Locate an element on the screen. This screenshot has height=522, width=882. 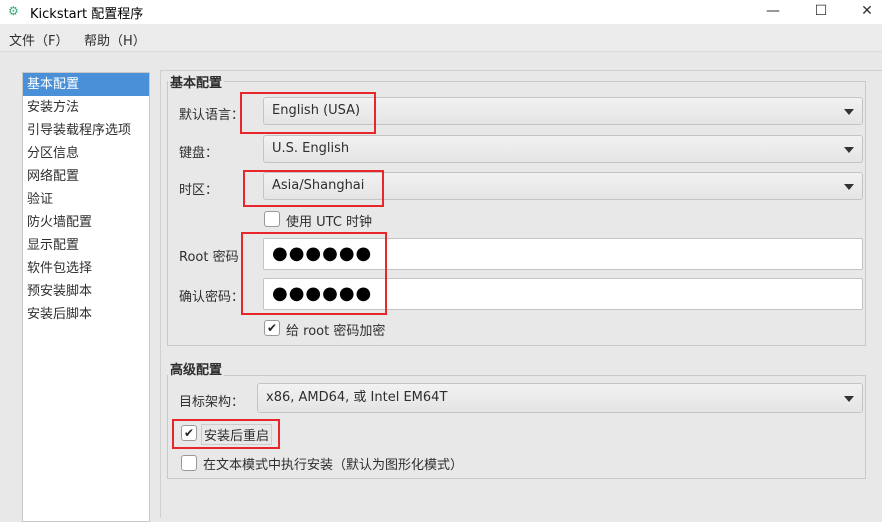
textmode-label: 在文本模式中执行安装（默认为图形化模式） is located at coordinates (333, 465).